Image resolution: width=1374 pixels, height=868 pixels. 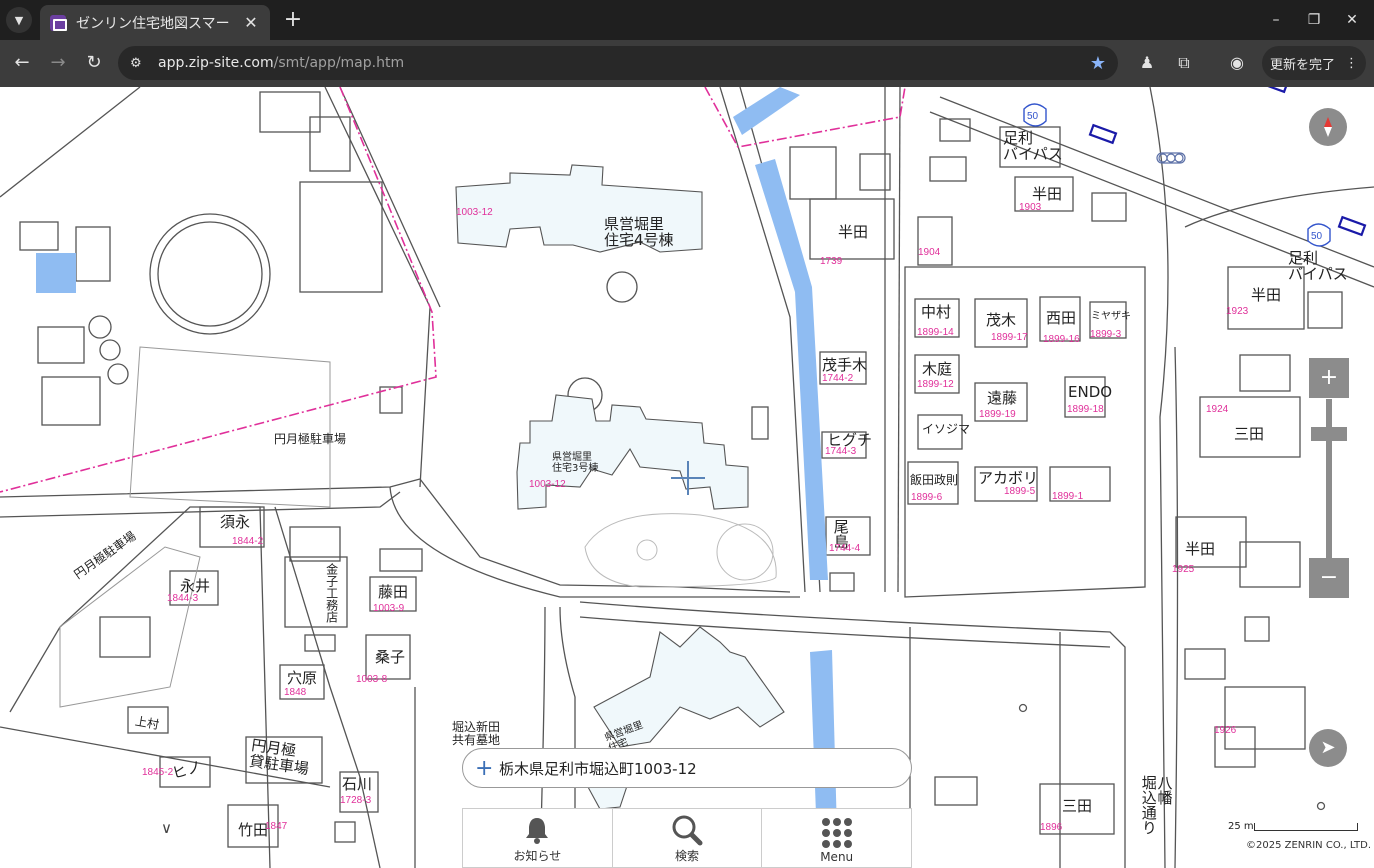 What do you see at coordinates (389, 608) in the screenshot?
I see `lot-number: 1003-9` at bounding box center [389, 608].